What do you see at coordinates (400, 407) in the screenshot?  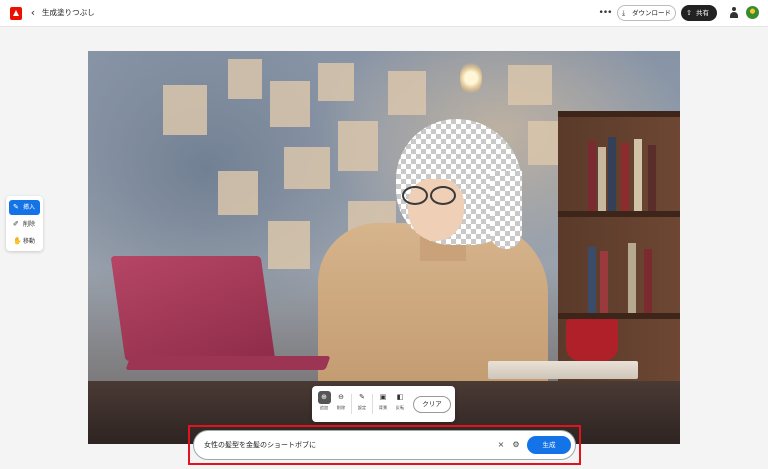 I see `invert-selection-label: 反転` at bounding box center [400, 407].